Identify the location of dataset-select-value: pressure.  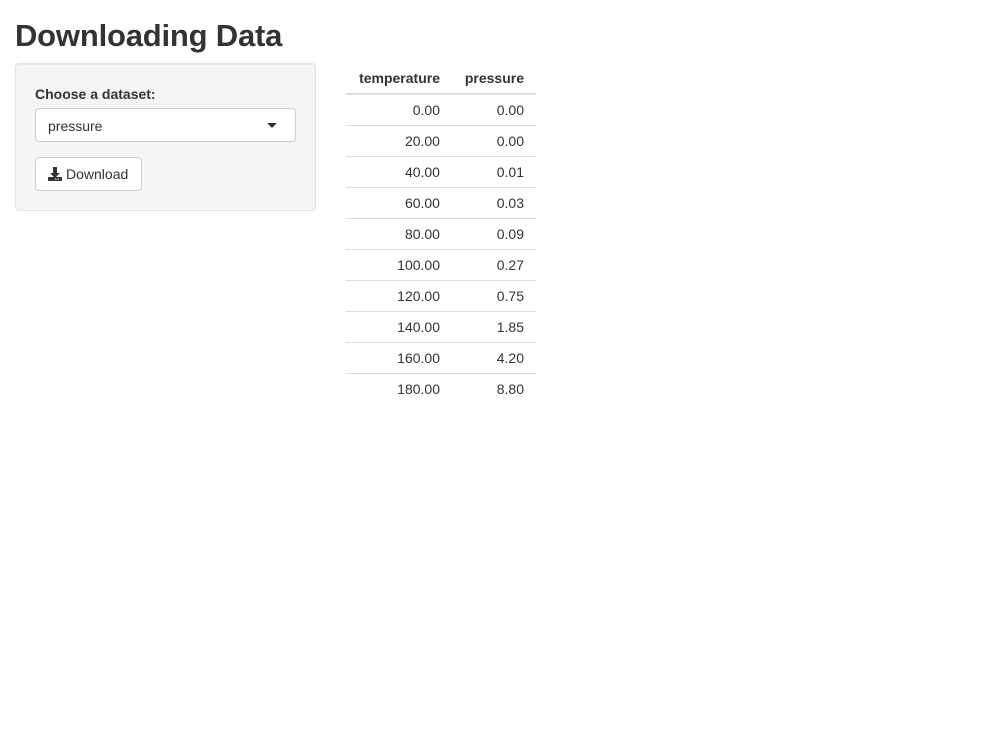
(75, 126).